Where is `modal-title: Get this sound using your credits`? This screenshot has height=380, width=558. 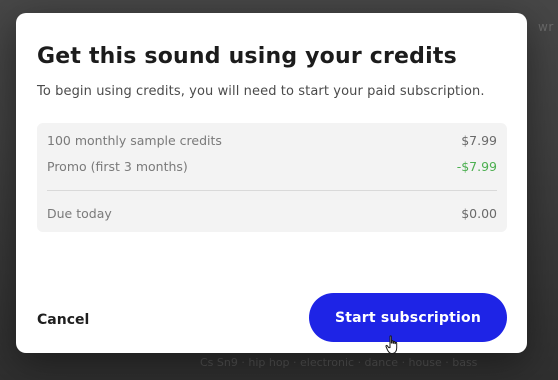
modal-title: Get this sound using your credits is located at coordinates (247, 56).